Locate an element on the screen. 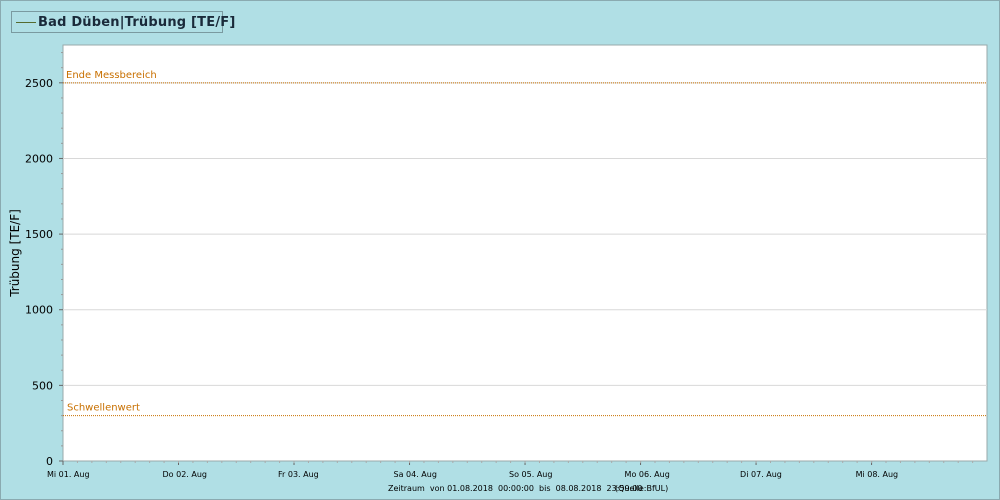 The height and width of the screenshot is (500, 1000). y-axis-label: Trübung [TE/F] is located at coordinates (15, 253).